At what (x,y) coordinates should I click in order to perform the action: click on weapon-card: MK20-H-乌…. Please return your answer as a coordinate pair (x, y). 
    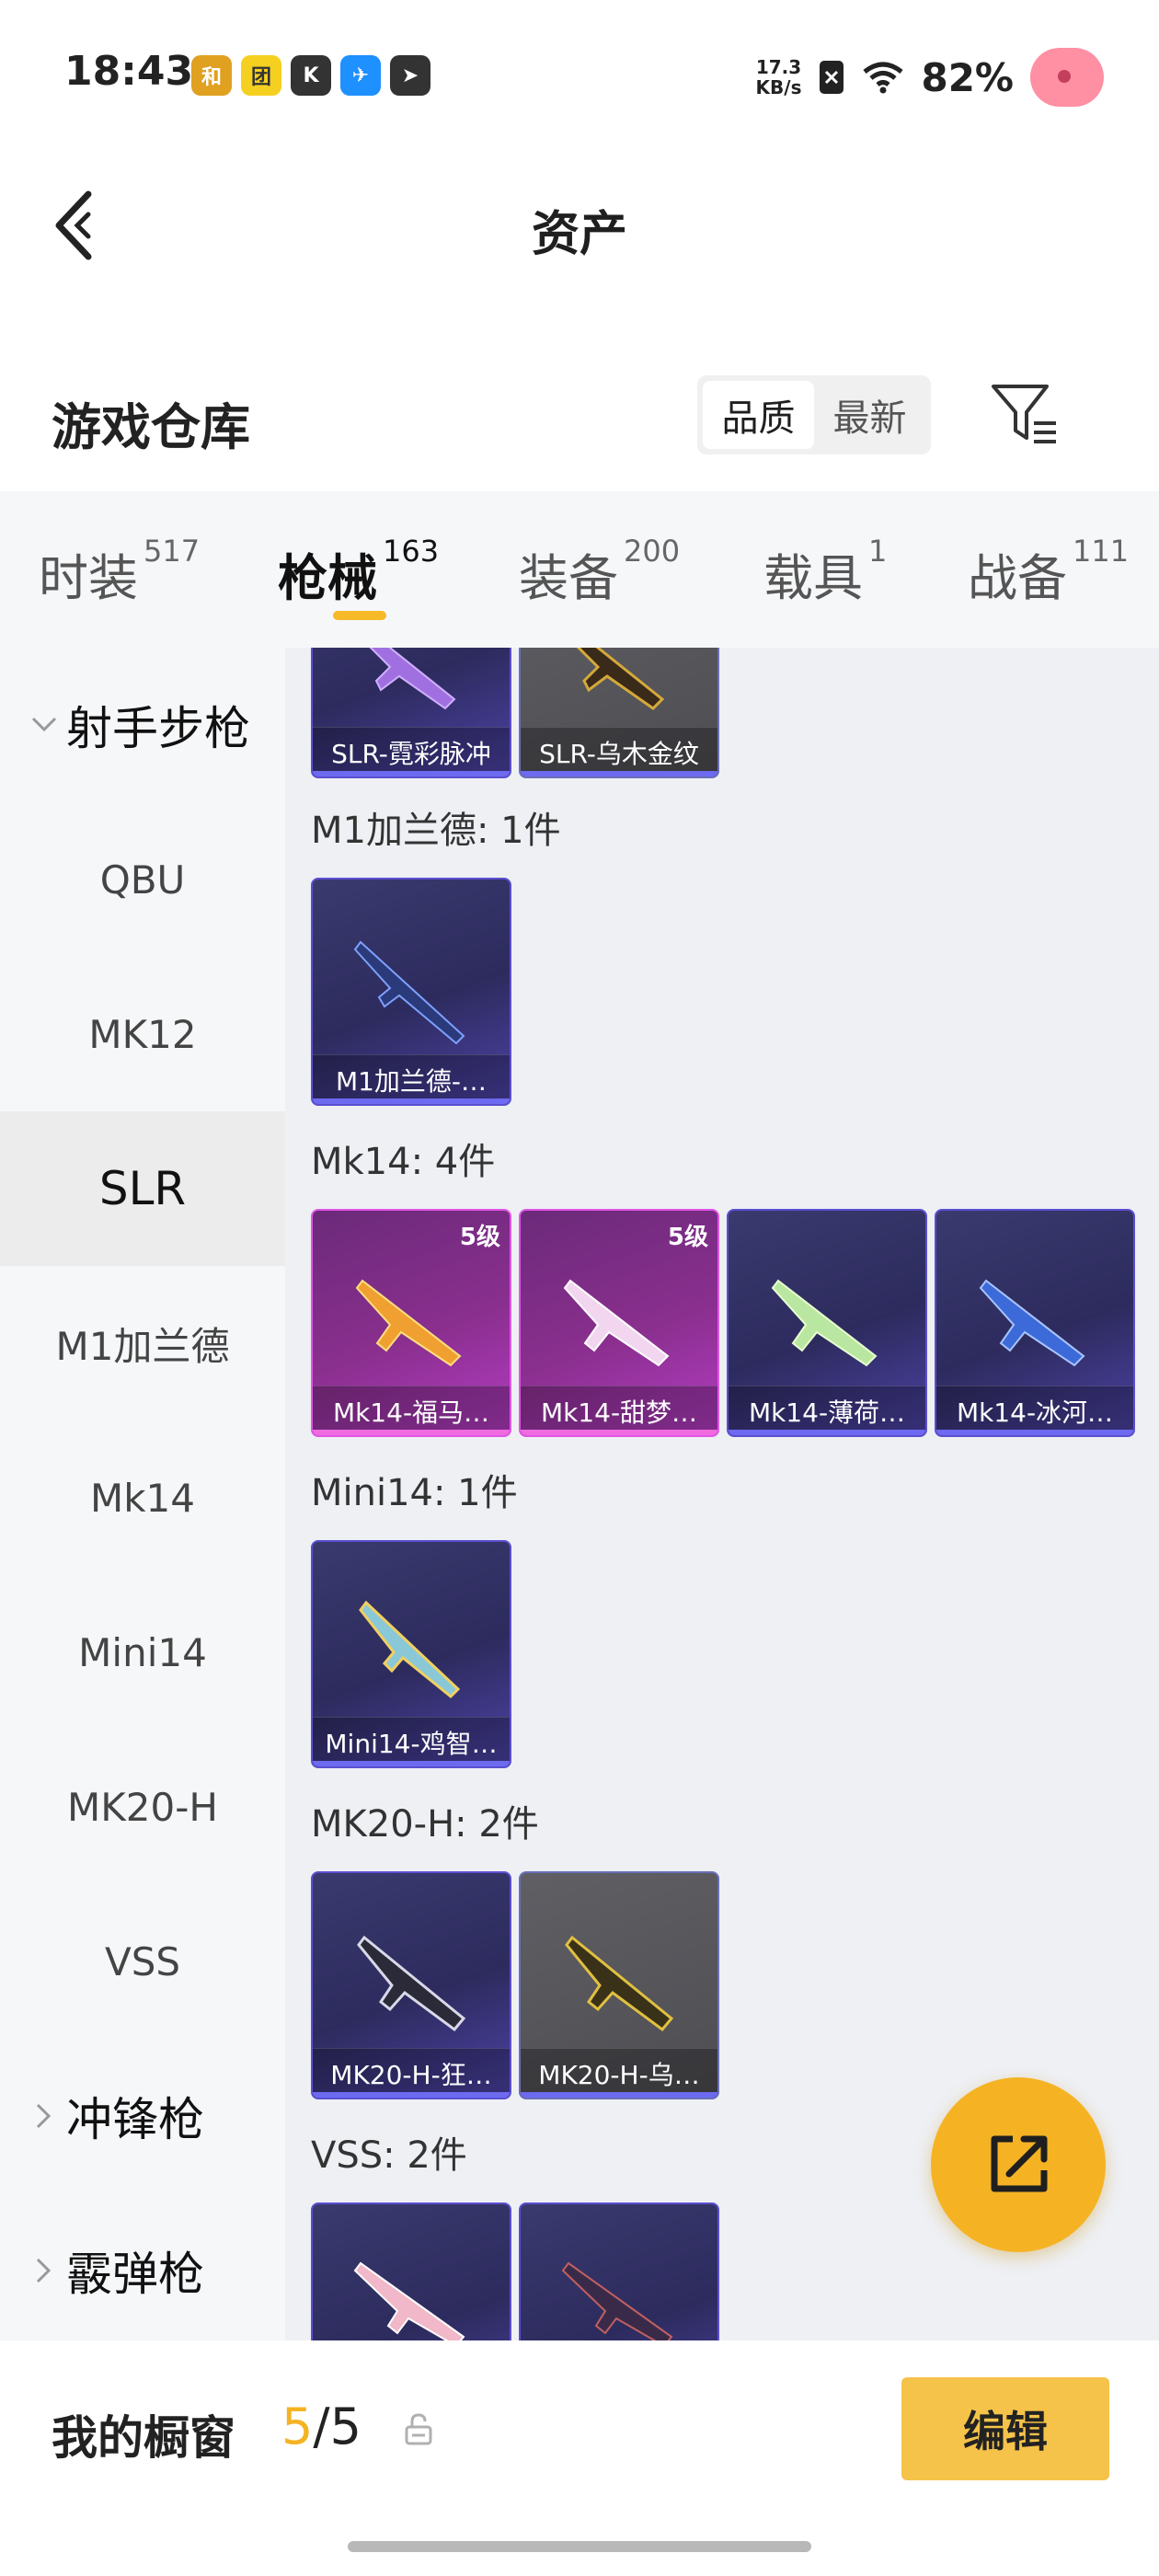
    Looking at the image, I should click on (619, 1985).